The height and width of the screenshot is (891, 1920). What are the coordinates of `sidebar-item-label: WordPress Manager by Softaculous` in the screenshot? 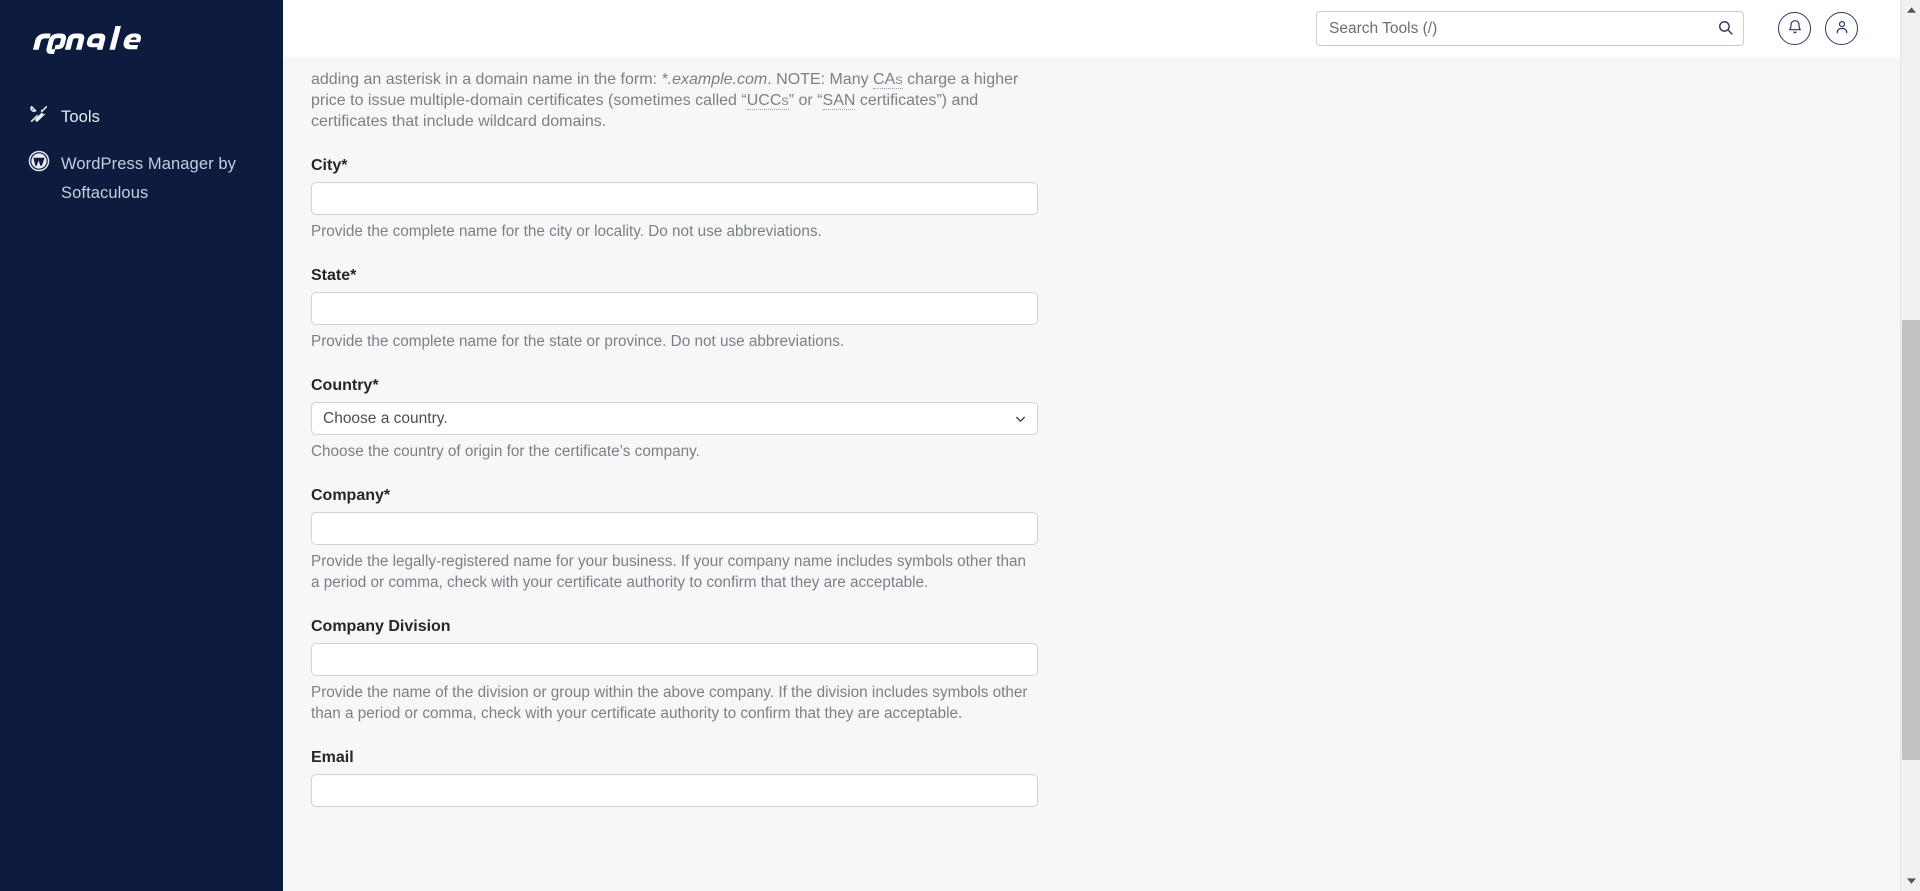 It's located at (149, 178).